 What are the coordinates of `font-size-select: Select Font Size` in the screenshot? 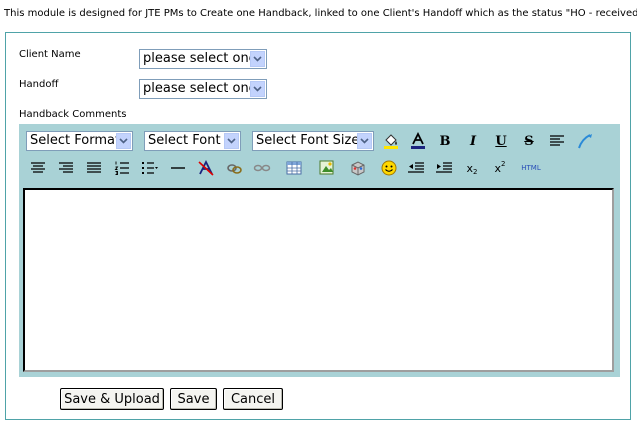 It's located at (313, 141).